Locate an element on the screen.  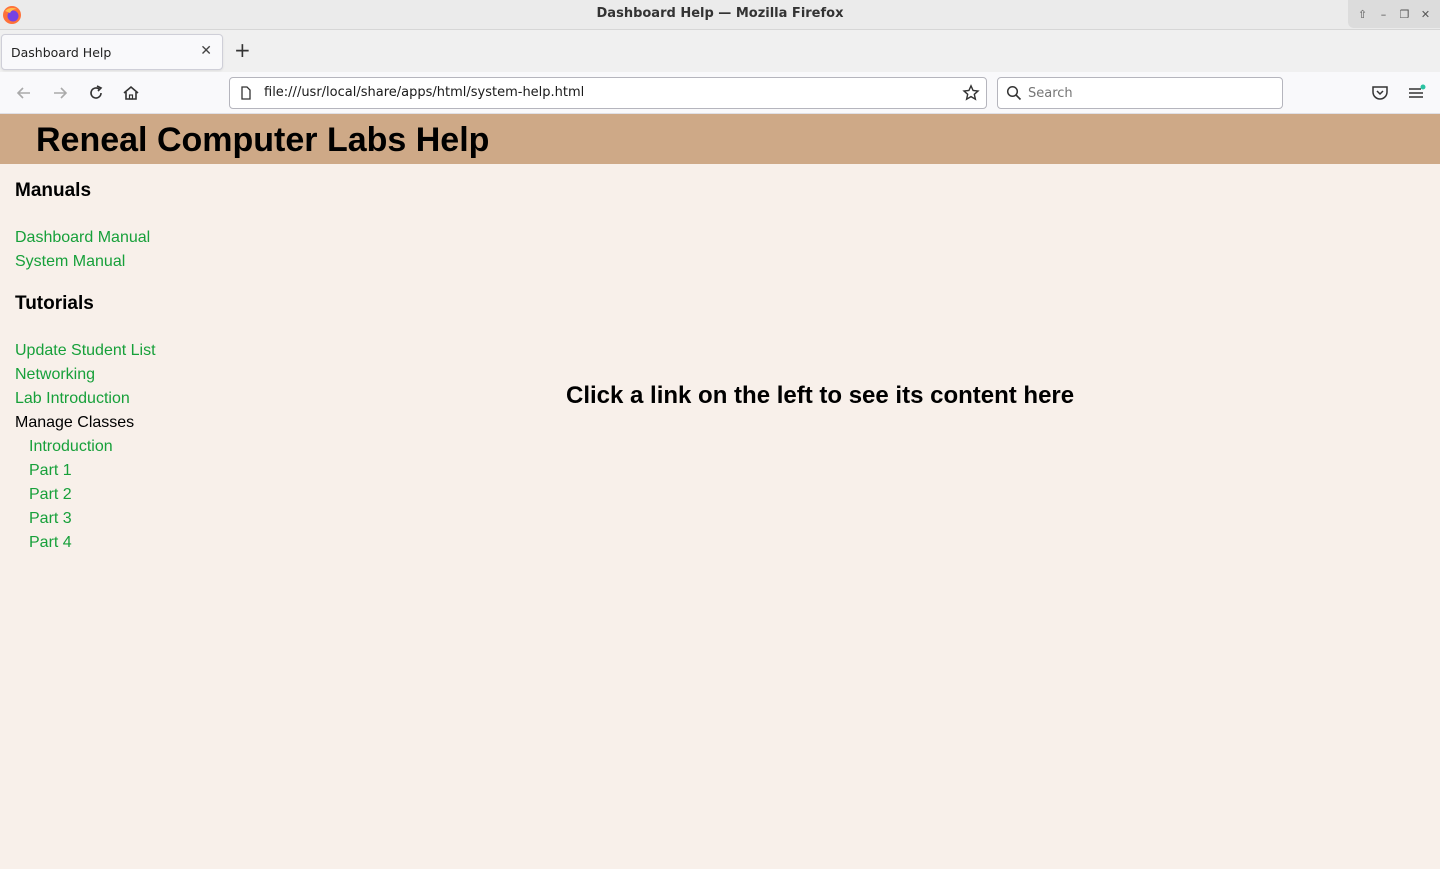
back-arrow-icon is located at coordinates (23, 93).